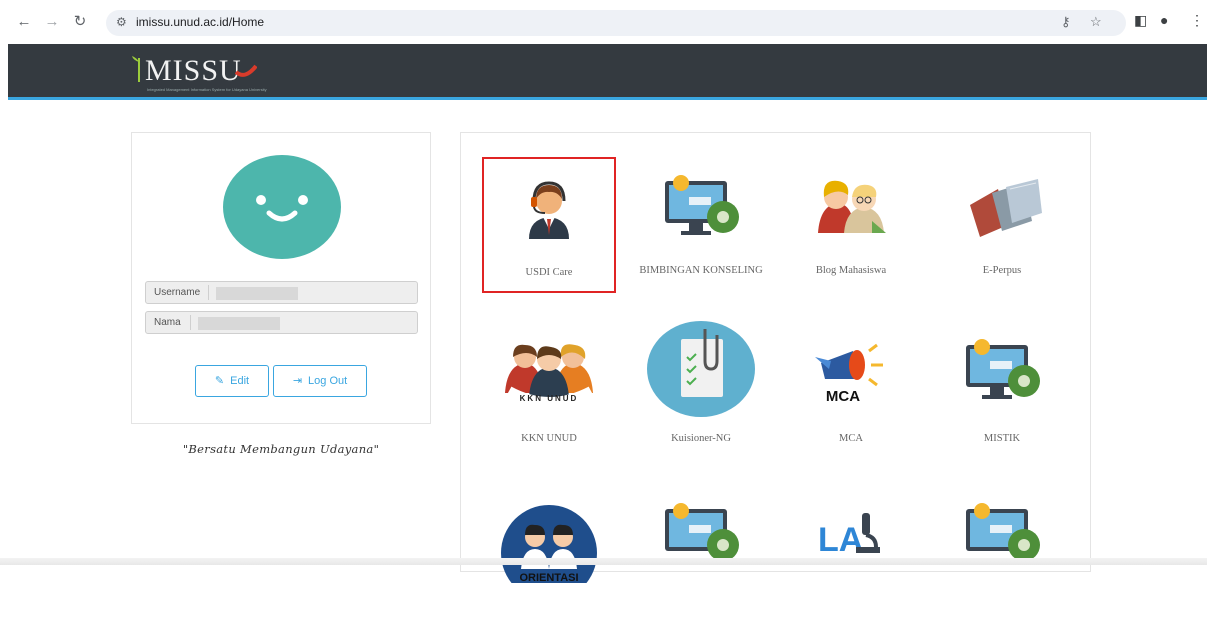 The height and width of the screenshot is (621, 1207). What do you see at coordinates (282, 207) in the screenshot?
I see `smiley-avatar` at bounding box center [282, 207].